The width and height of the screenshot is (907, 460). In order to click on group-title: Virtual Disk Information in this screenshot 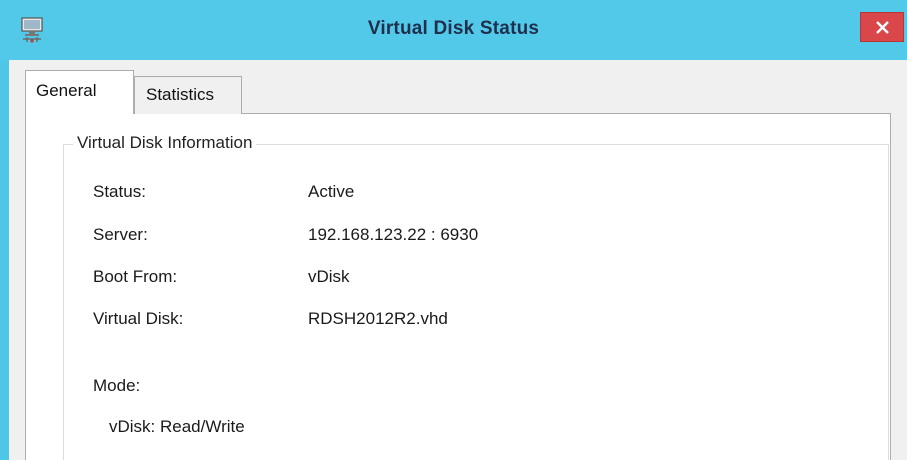, I will do `click(165, 143)`.